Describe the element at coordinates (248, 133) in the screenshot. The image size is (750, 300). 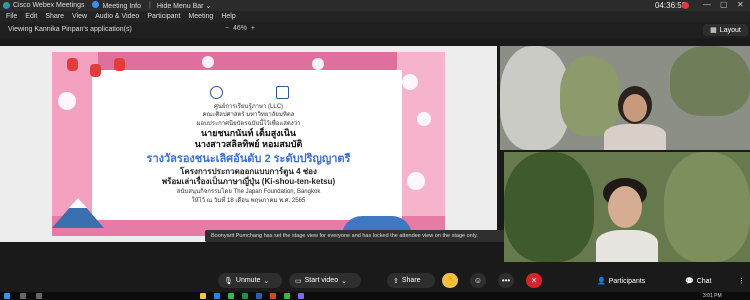
I see `recipient-name-1: นายชนกนันท์ เต็มสูงเนิน` at that location.